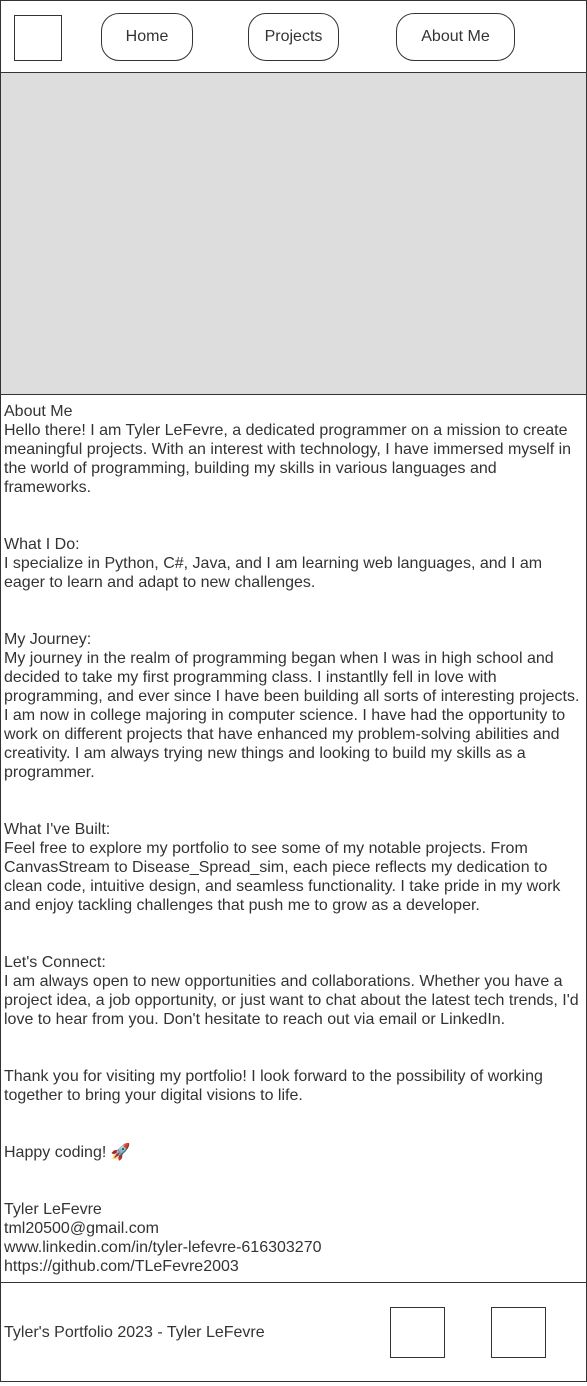  What do you see at coordinates (293, 1266) in the screenshot?
I see `contact-github-link: https://github.com/TLeFevre2003` at bounding box center [293, 1266].